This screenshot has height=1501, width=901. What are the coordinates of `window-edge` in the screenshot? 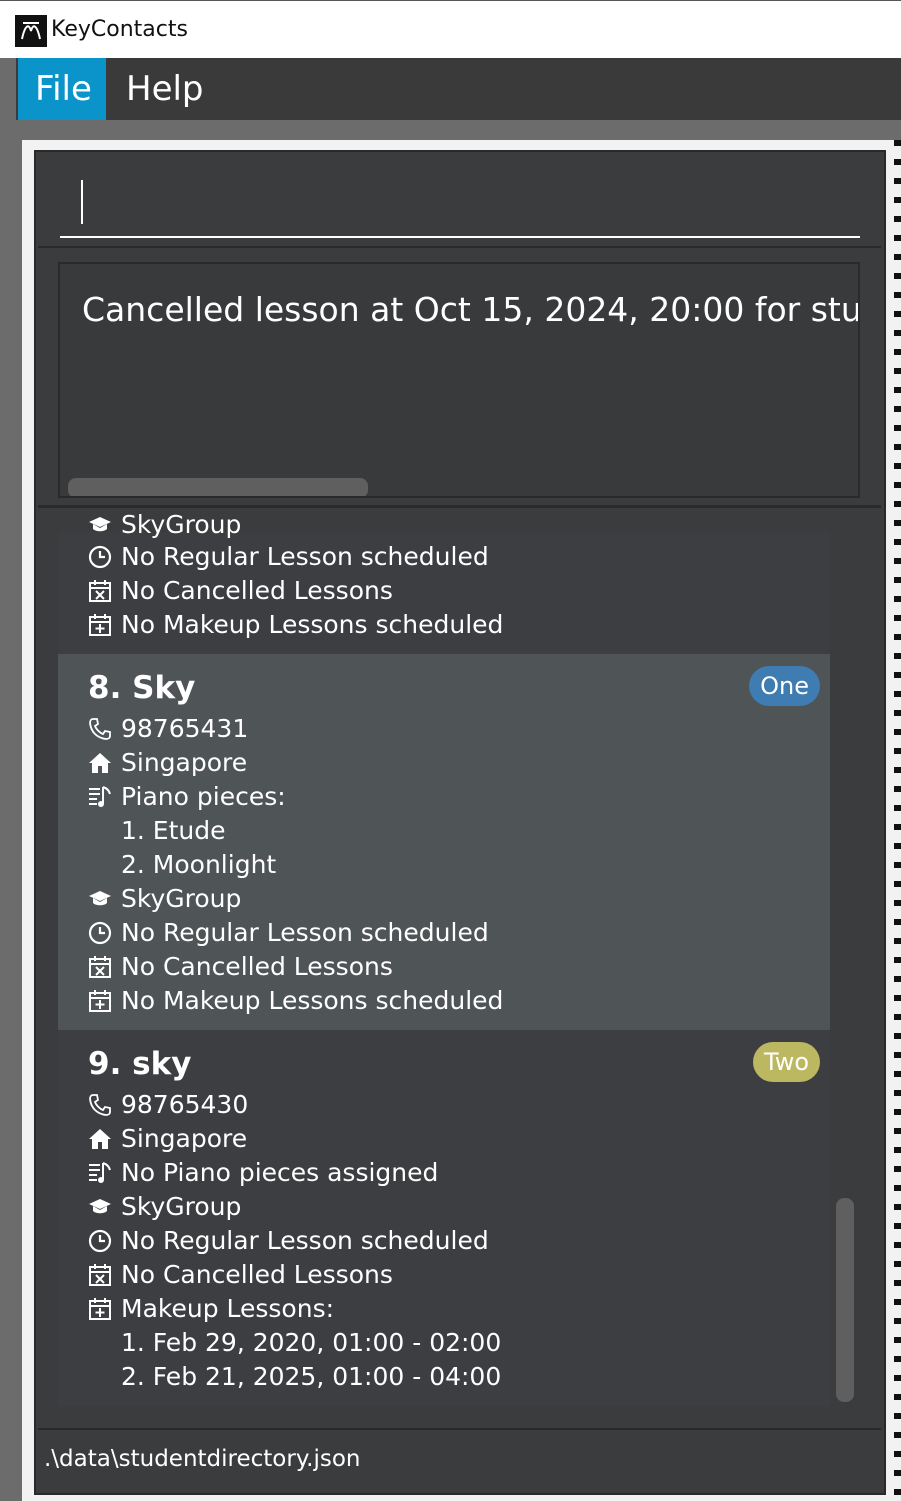 It's located at (897, 820).